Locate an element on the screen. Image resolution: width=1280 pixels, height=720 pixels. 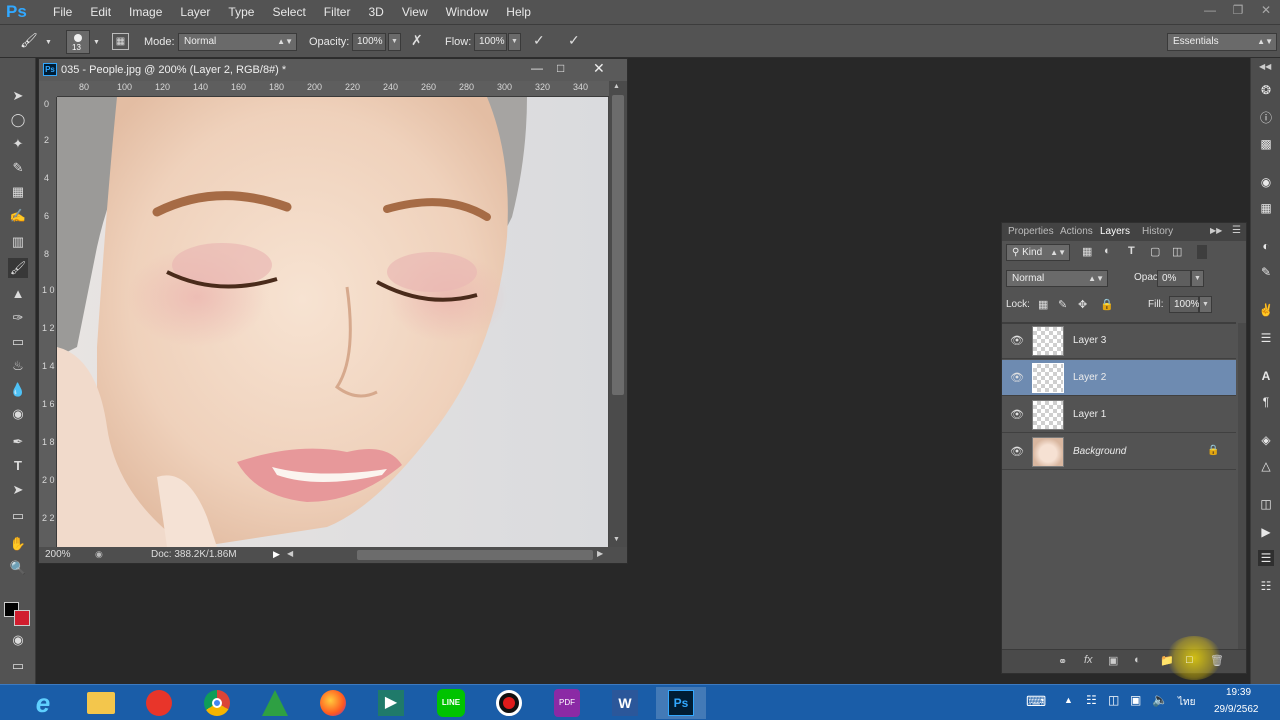
status-menu-arrow-icon: ▶ is located at coordinates (276, 554).